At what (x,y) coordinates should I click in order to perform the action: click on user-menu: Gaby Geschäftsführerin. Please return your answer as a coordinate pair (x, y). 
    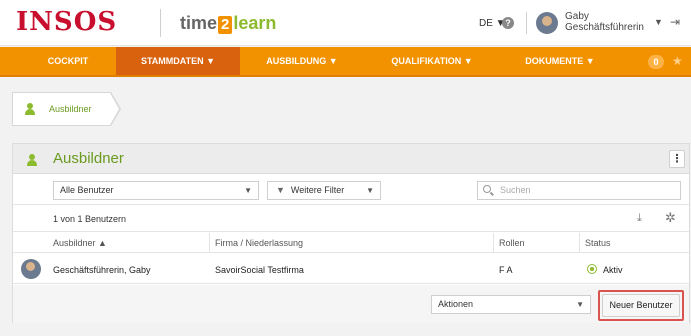
    Looking at the image, I should click on (604, 22).